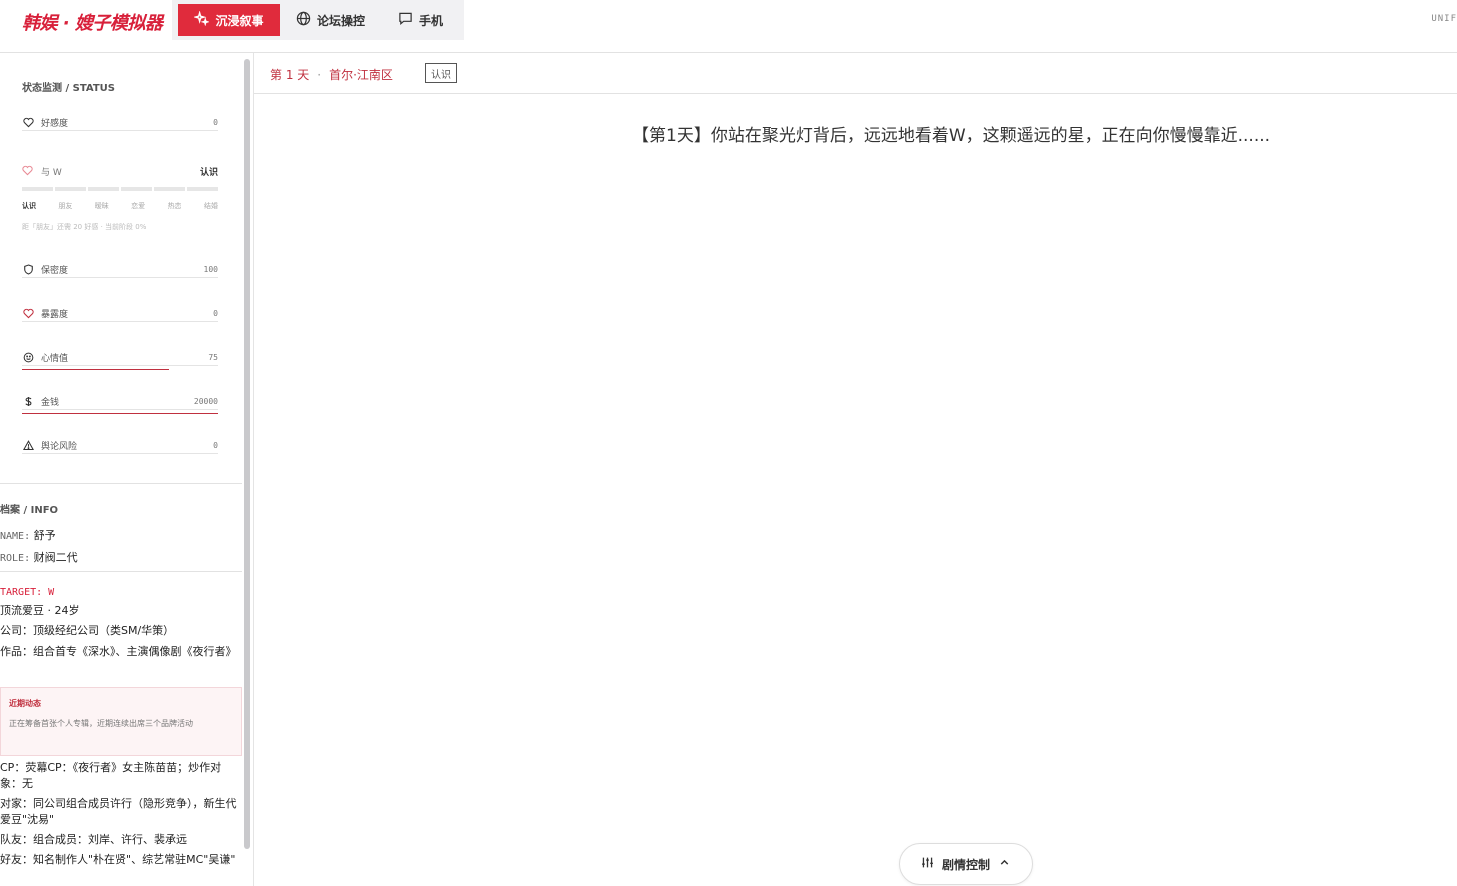 This screenshot has width=1457, height=886. I want to click on stat-secrecy: 保密度 100, so click(120, 270).